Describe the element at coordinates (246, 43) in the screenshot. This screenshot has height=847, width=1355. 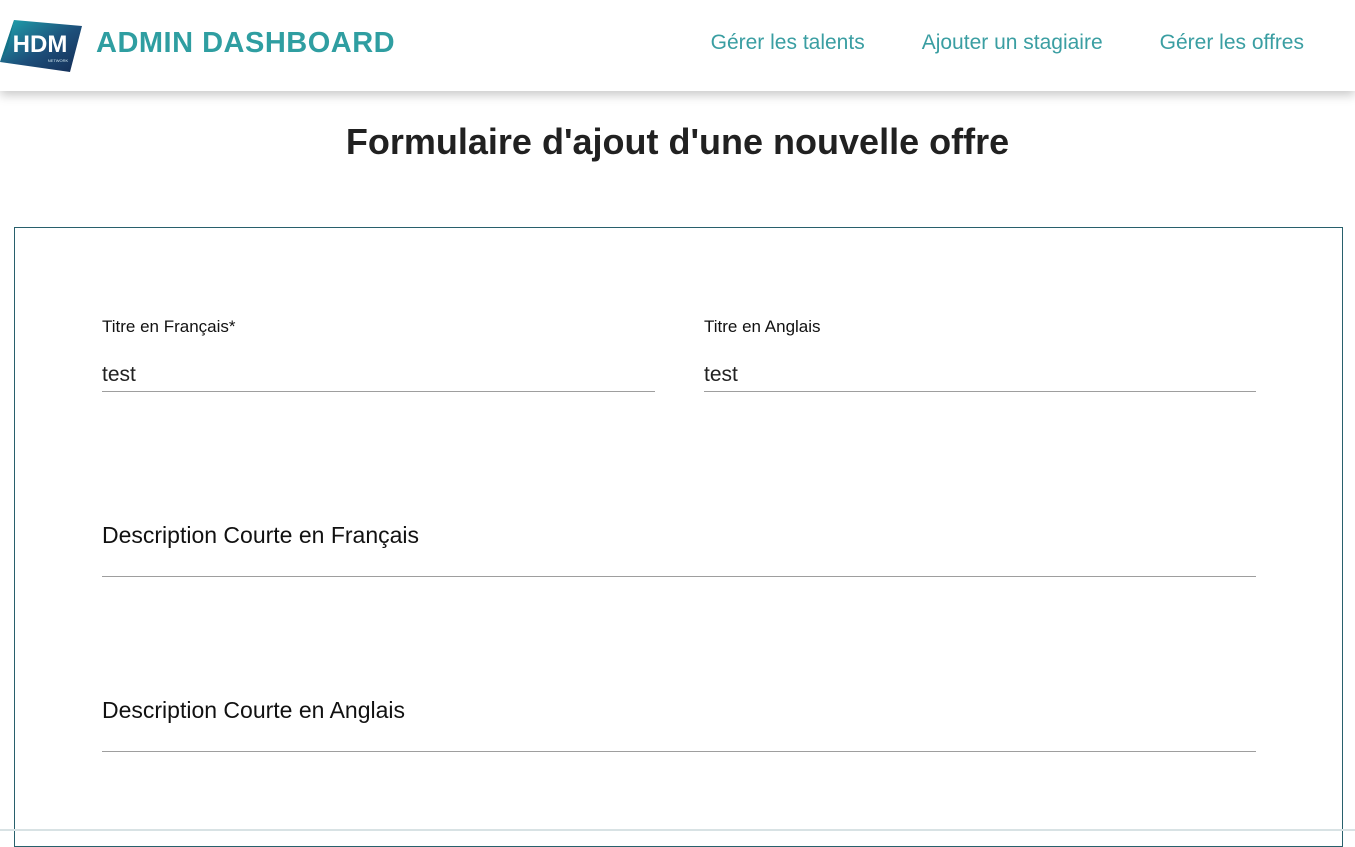
I see `dashboard-title: ADMIN DASHBOARD` at that location.